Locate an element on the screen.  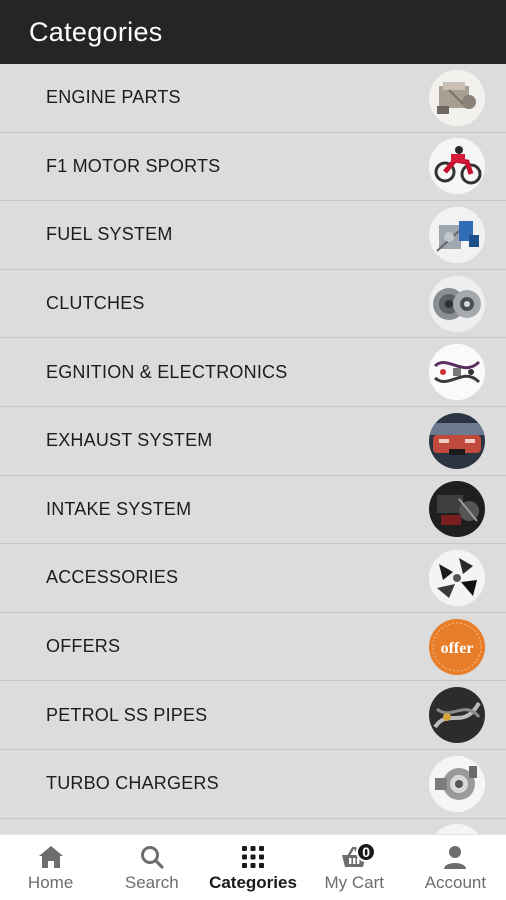
nav-home-label: Home is located at coordinates (50, 882).